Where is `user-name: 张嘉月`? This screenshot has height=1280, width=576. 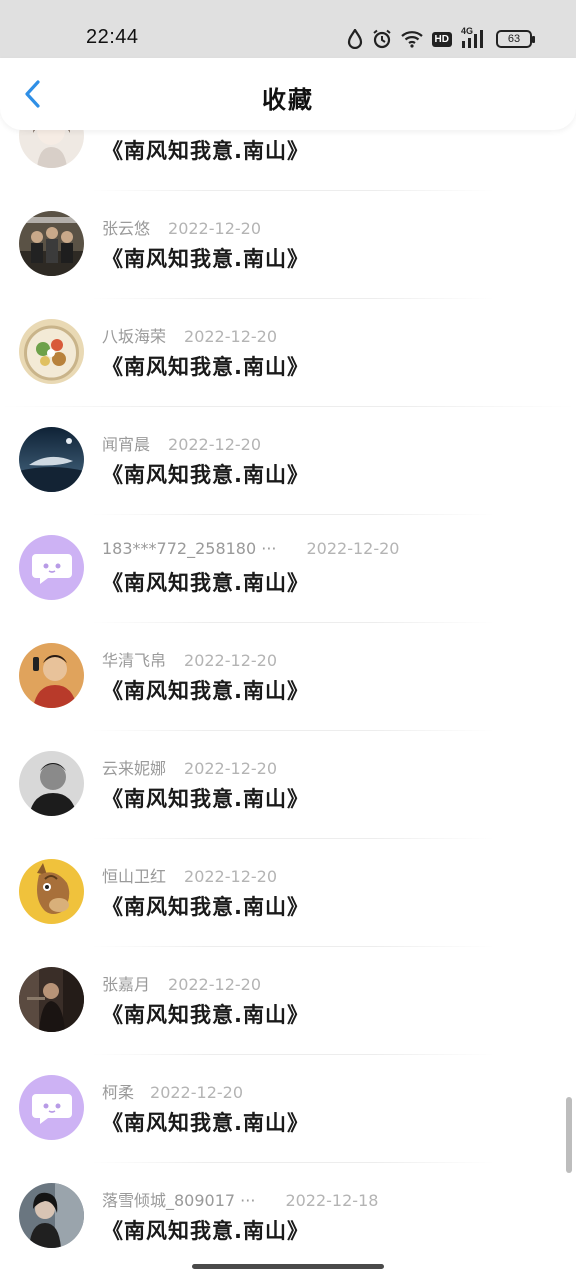
user-name: 张嘉月 is located at coordinates (126, 984).